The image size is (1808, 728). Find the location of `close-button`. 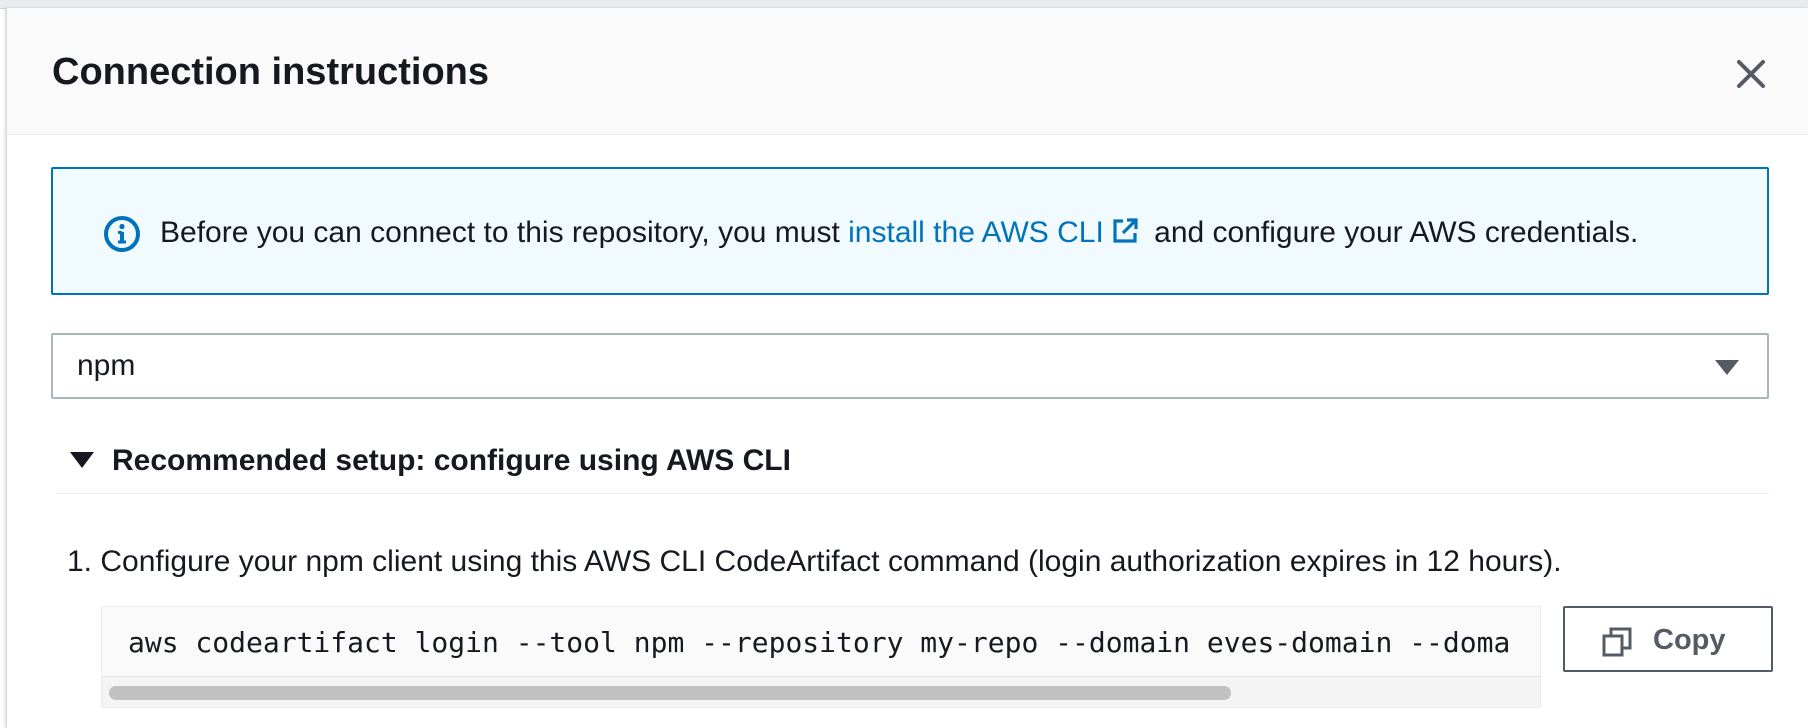

close-button is located at coordinates (1751, 74).